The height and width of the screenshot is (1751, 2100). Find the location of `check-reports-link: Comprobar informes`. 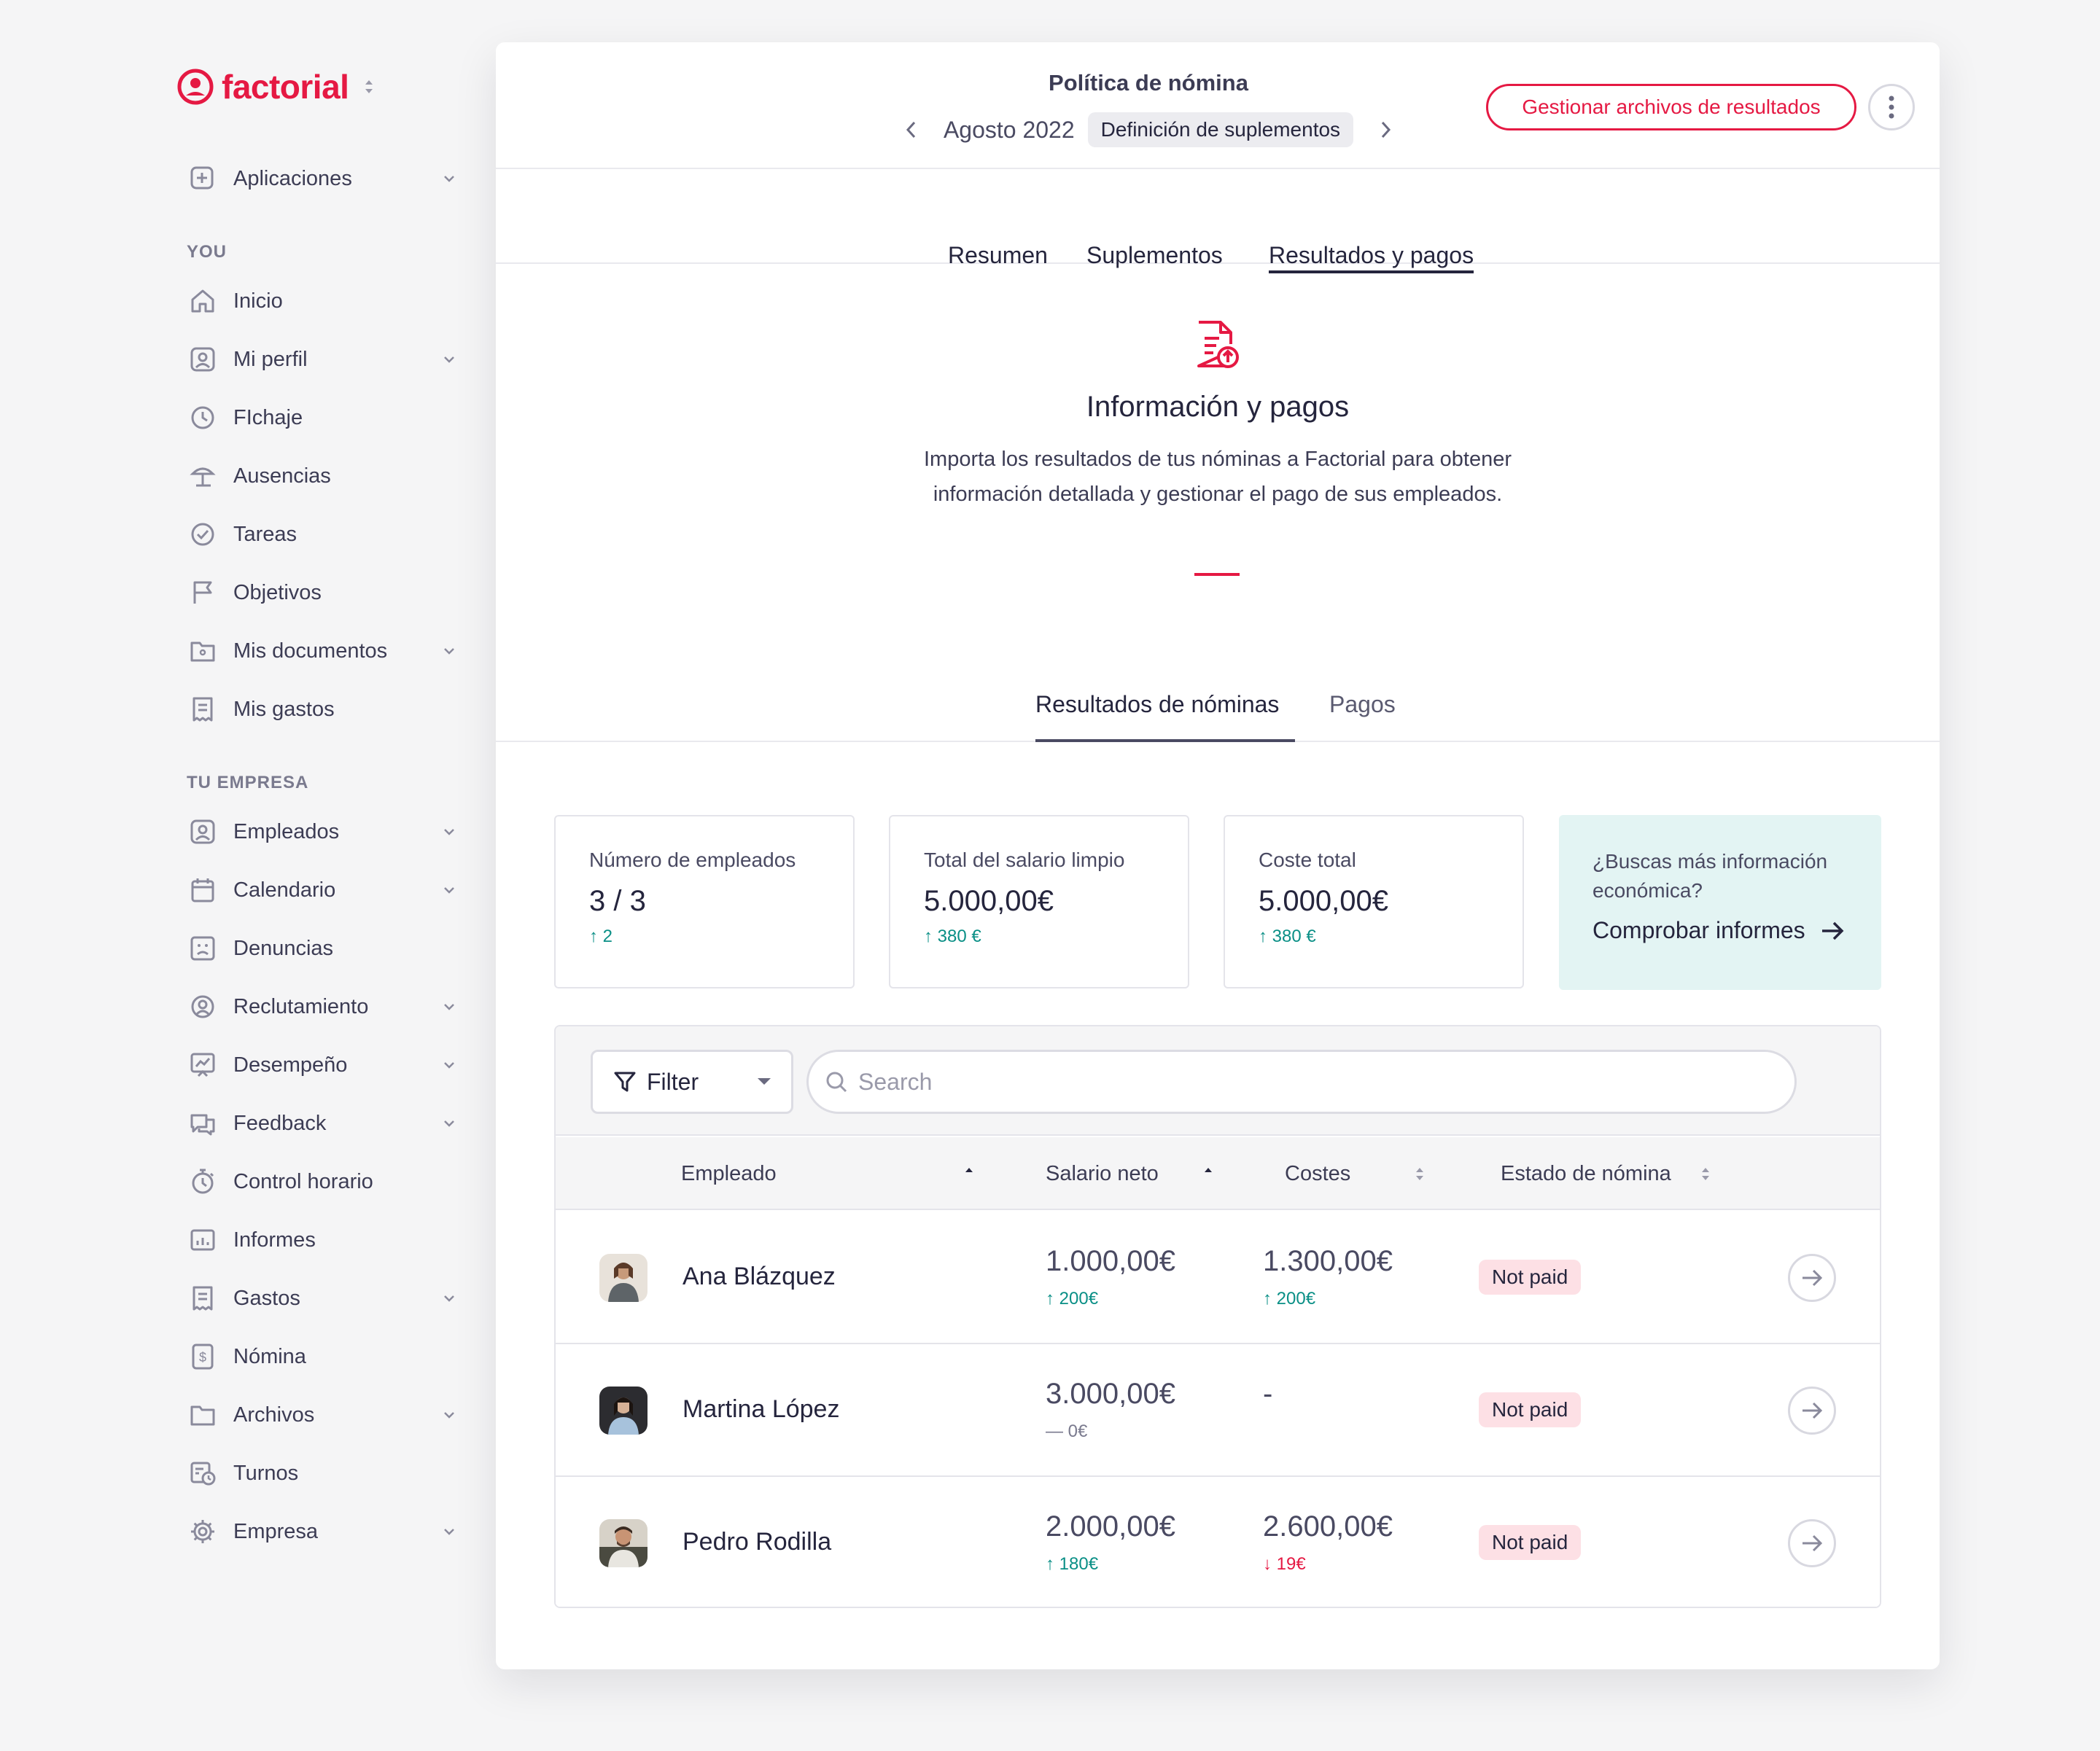

check-reports-link: Comprobar informes is located at coordinates (1720, 930).